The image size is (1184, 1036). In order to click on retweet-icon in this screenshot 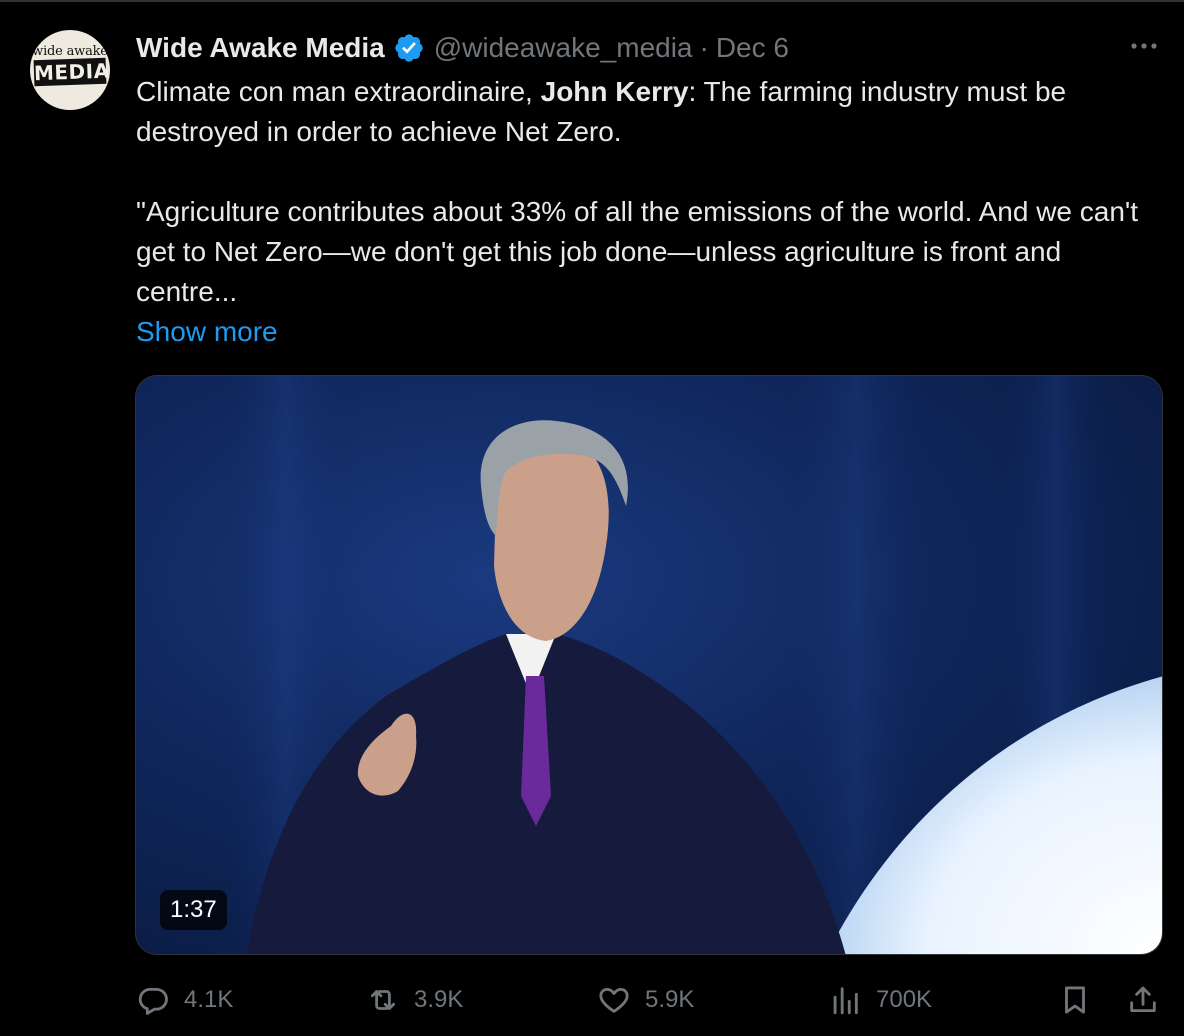, I will do `click(383, 1000)`.